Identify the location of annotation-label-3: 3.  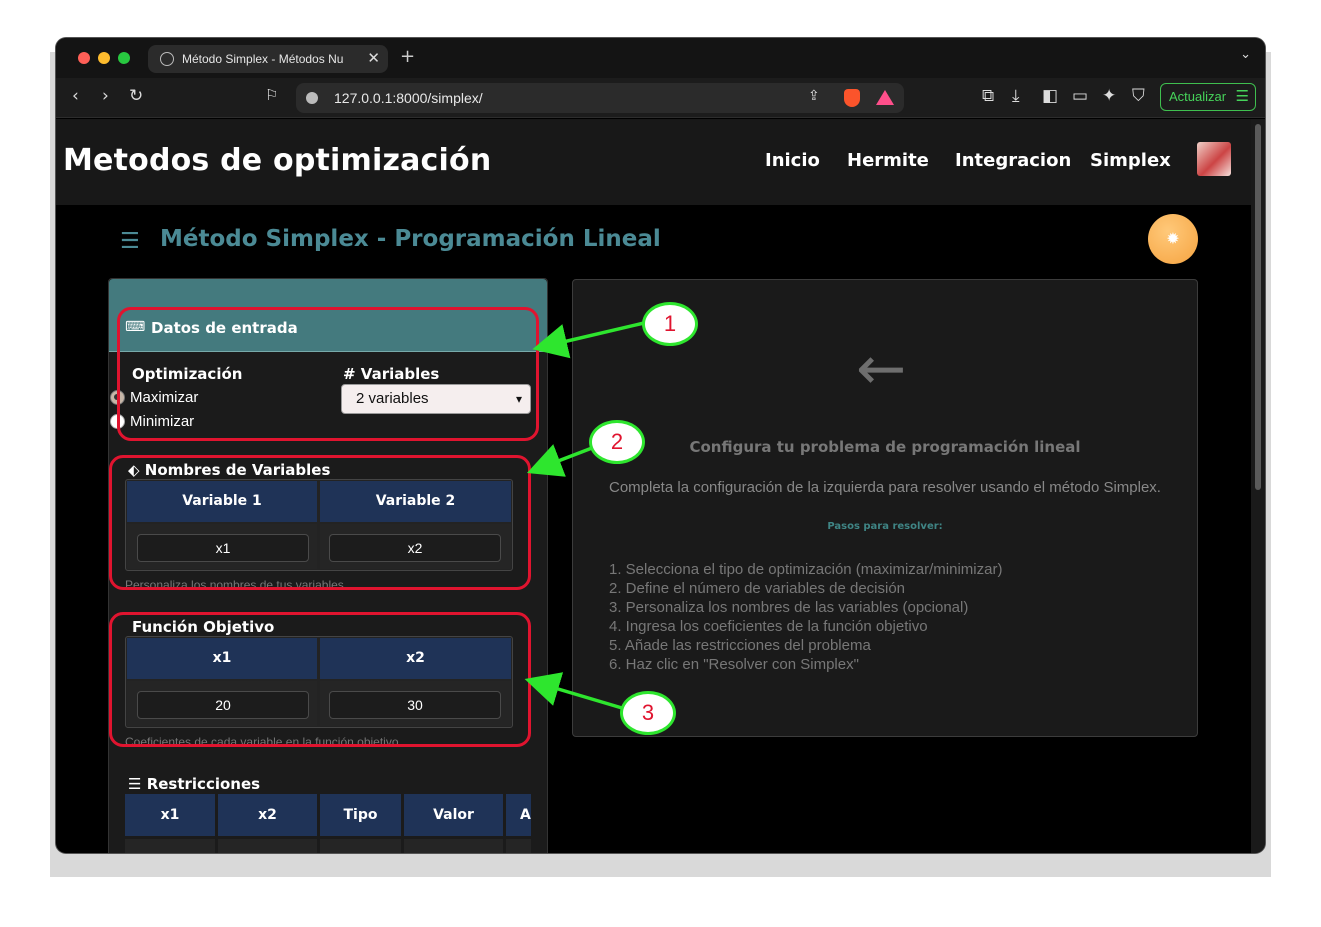
(648, 713).